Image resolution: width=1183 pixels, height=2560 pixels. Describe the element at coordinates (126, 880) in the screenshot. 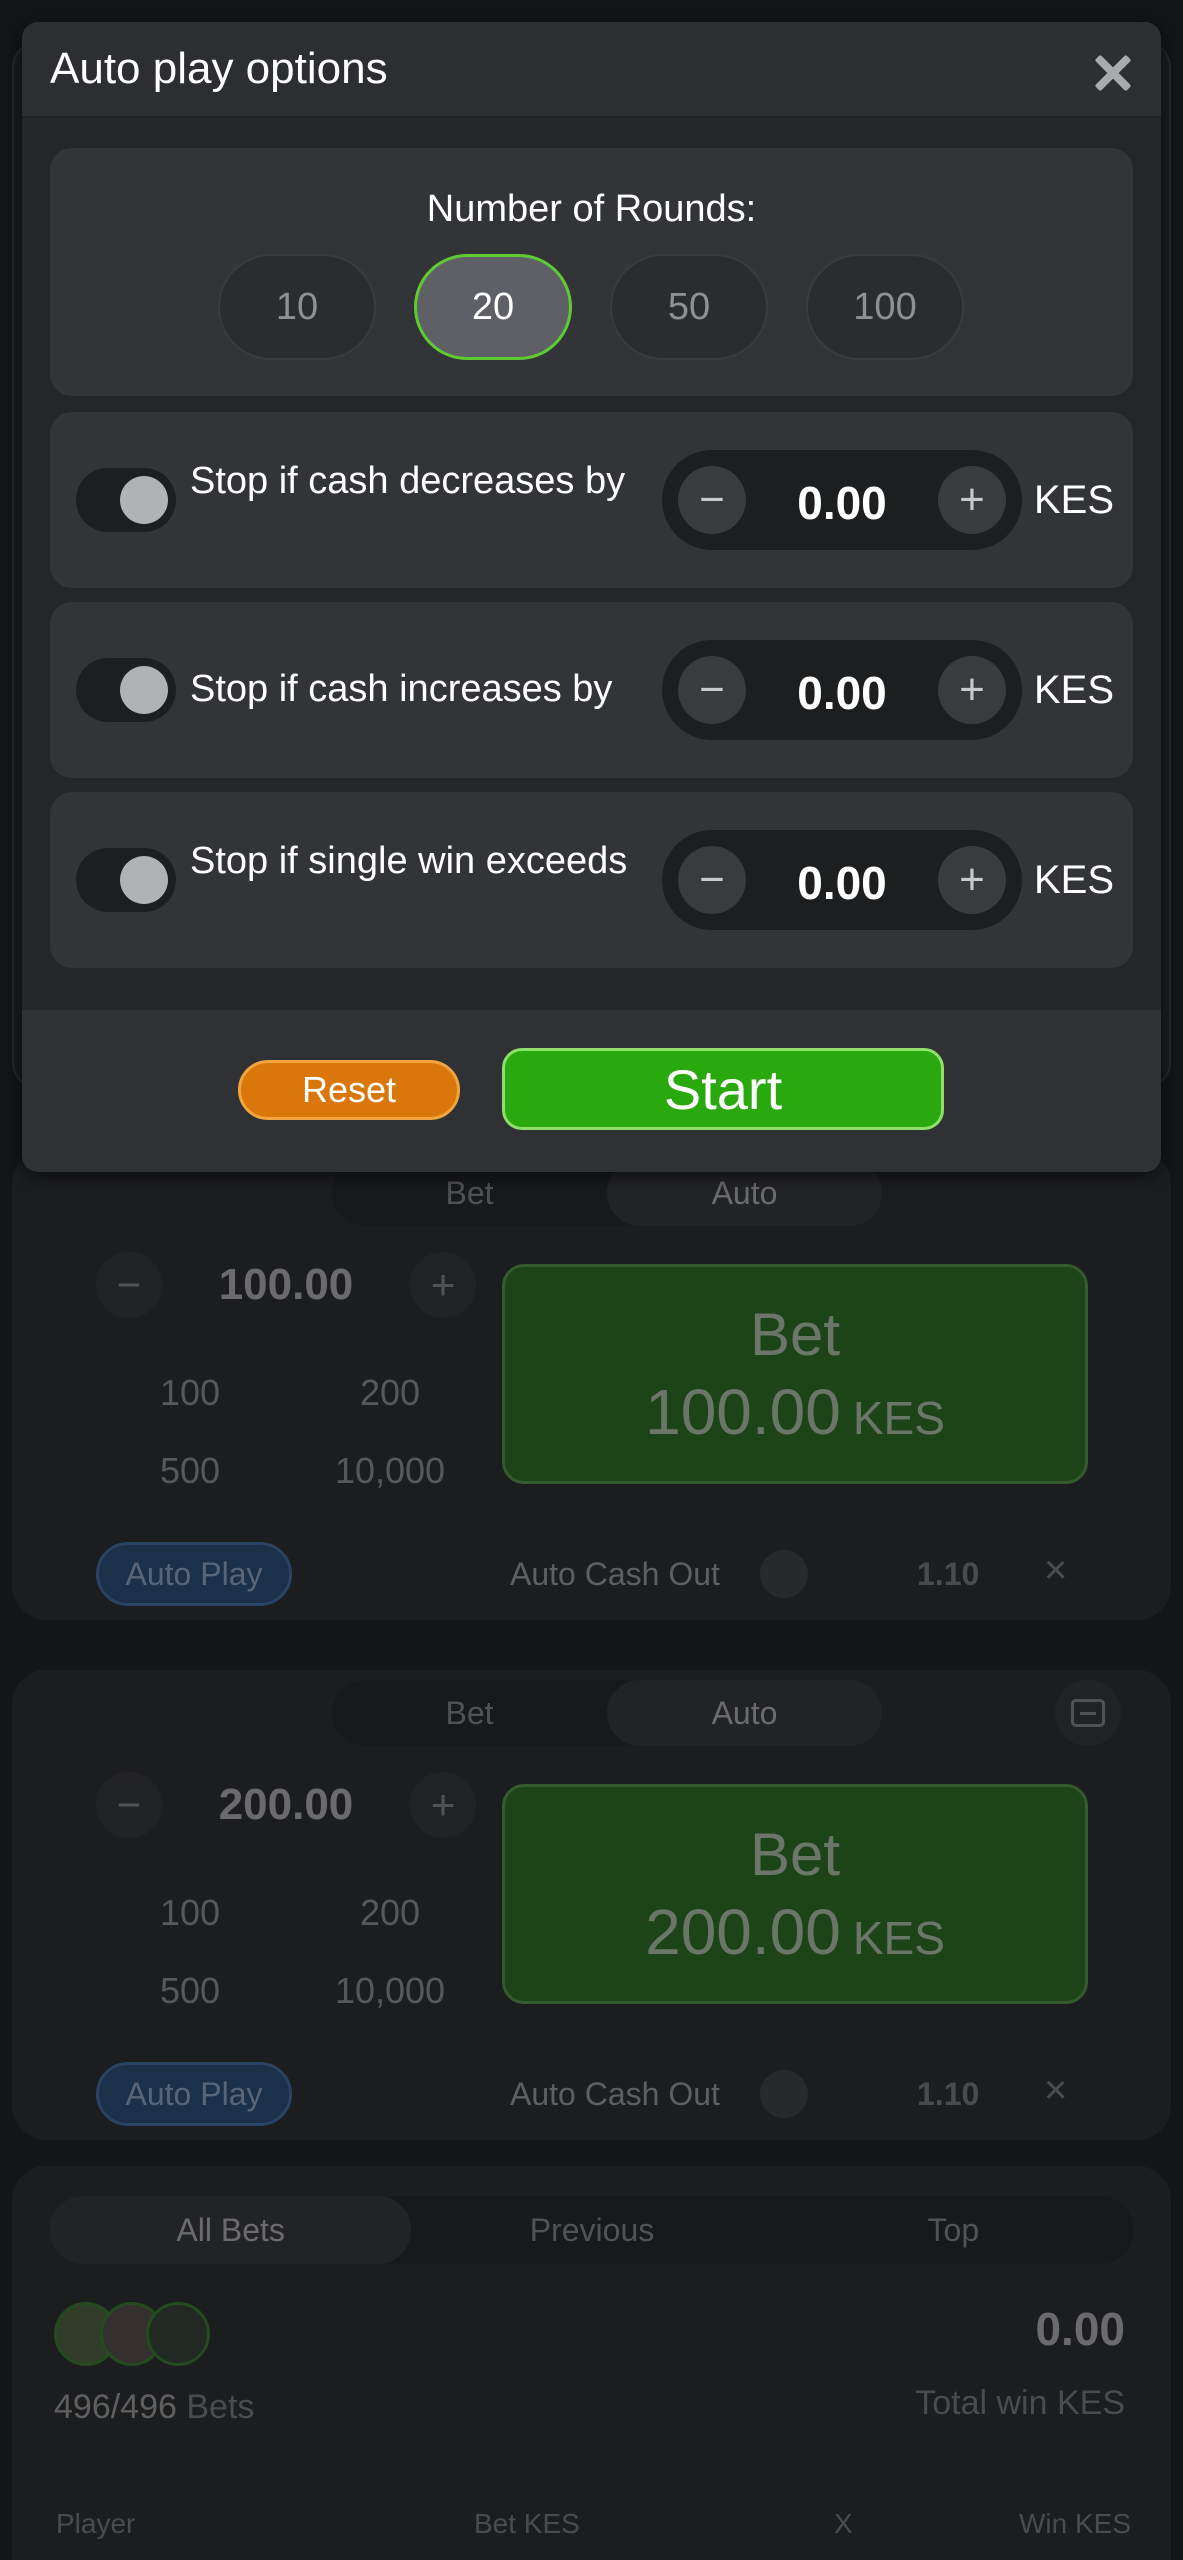

I see `stop-single-win-toggle` at that location.